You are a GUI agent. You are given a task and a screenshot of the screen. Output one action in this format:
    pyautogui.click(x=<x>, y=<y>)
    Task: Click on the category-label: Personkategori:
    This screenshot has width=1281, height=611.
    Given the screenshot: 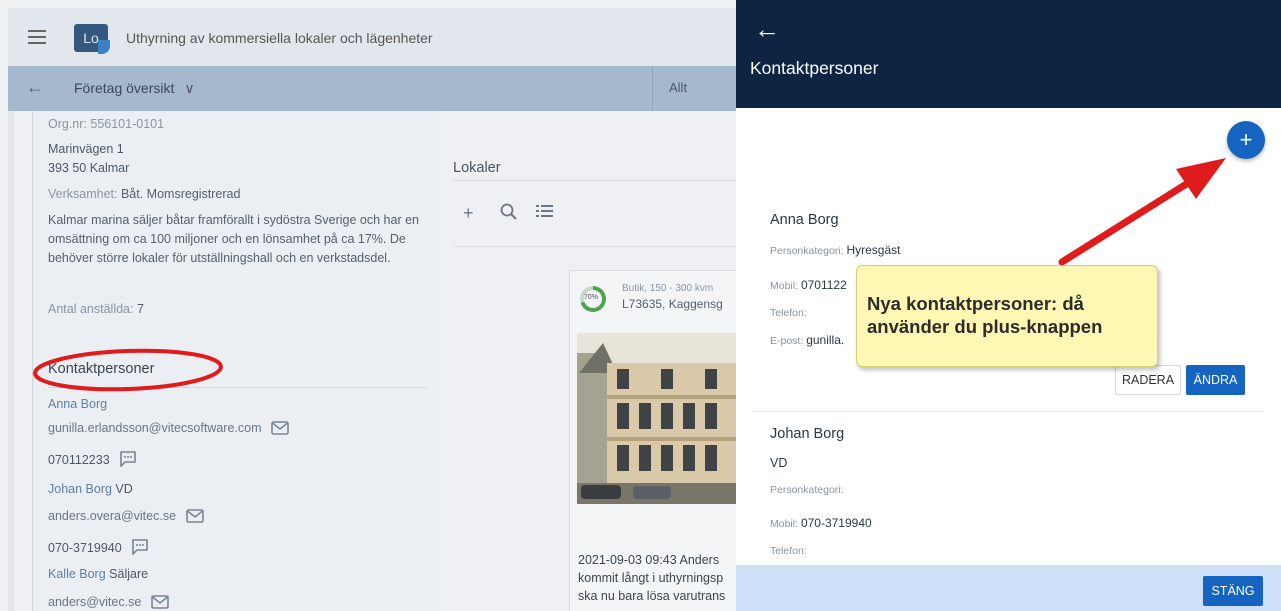 What is the action you would take?
    pyautogui.click(x=807, y=251)
    